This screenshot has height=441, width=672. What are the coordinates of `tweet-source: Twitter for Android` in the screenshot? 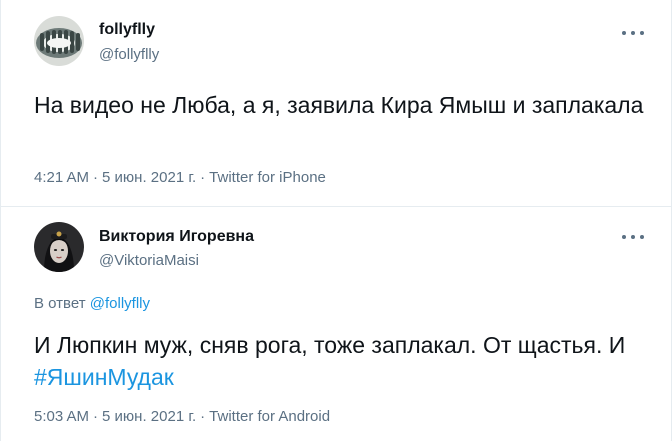 It's located at (269, 416).